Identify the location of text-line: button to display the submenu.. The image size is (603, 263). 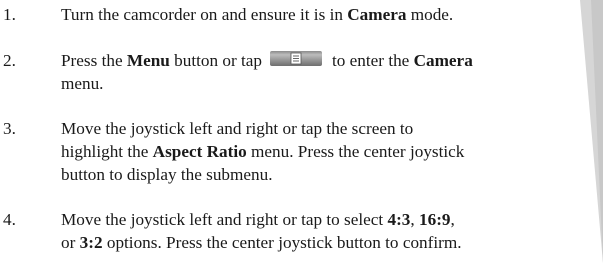
(167, 174).